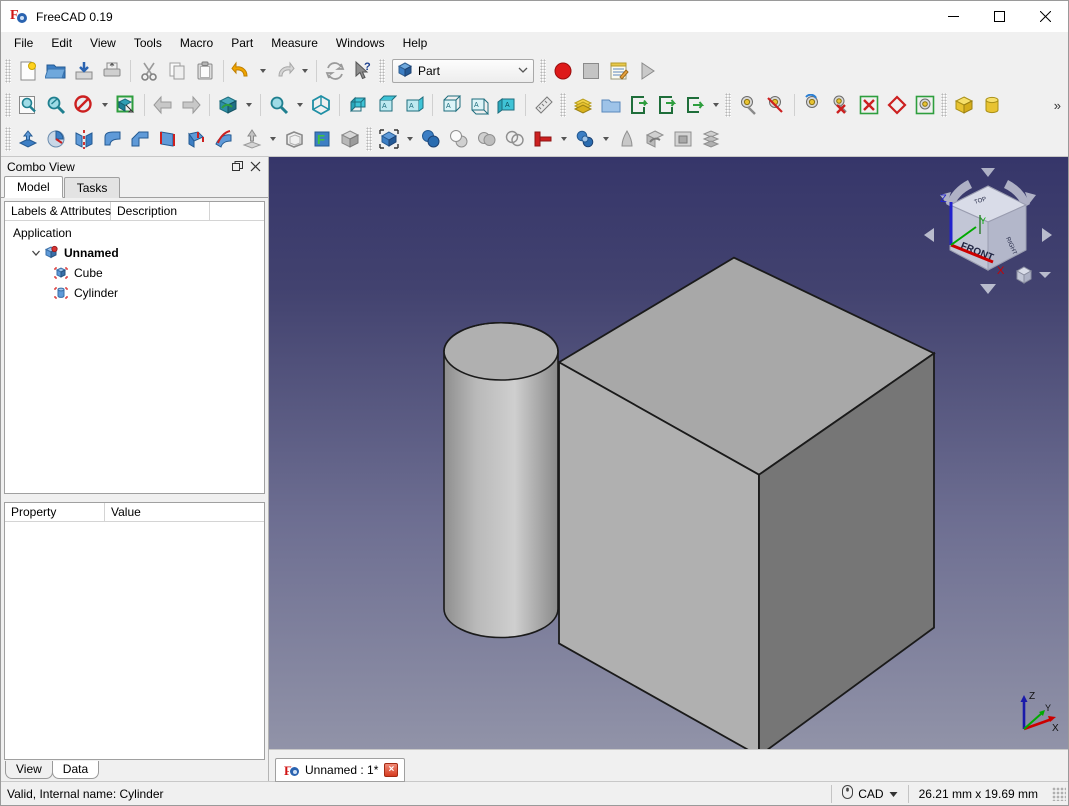 This screenshot has height=806, width=1069. What do you see at coordinates (300, 105) in the screenshot?
I see `zoom-dropdown-button` at bounding box center [300, 105].